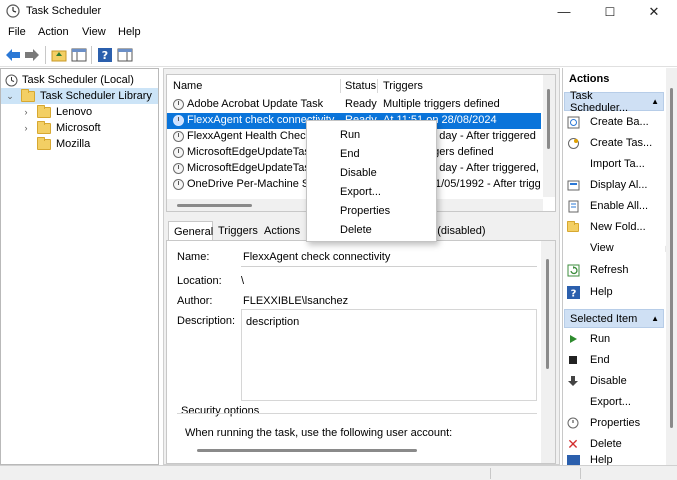 The width and height of the screenshot is (677, 480). What do you see at coordinates (193, 257) in the screenshot?
I see `name-label: Name:` at bounding box center [193, 257].